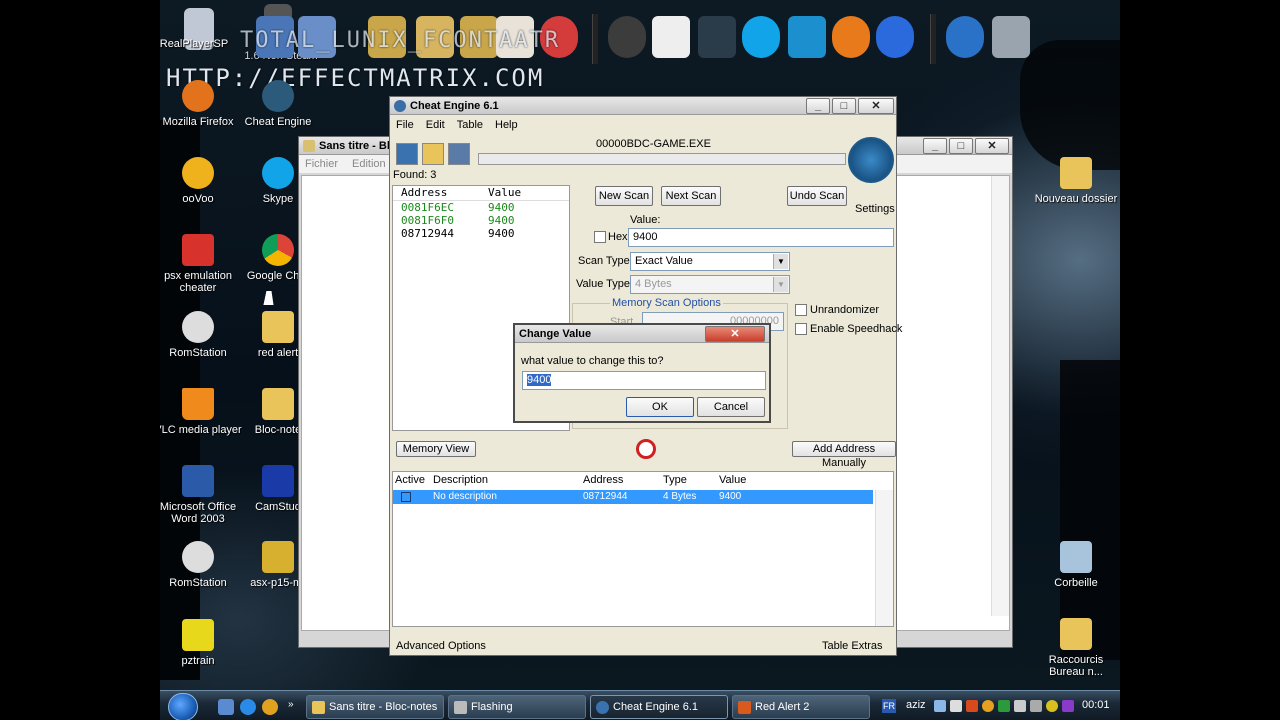 This screenshot has width=1280, height=720. What do you see at coordinates (603, 480) in the screenshot?
I see `col-address: Address` at bounding box center [603, 480].